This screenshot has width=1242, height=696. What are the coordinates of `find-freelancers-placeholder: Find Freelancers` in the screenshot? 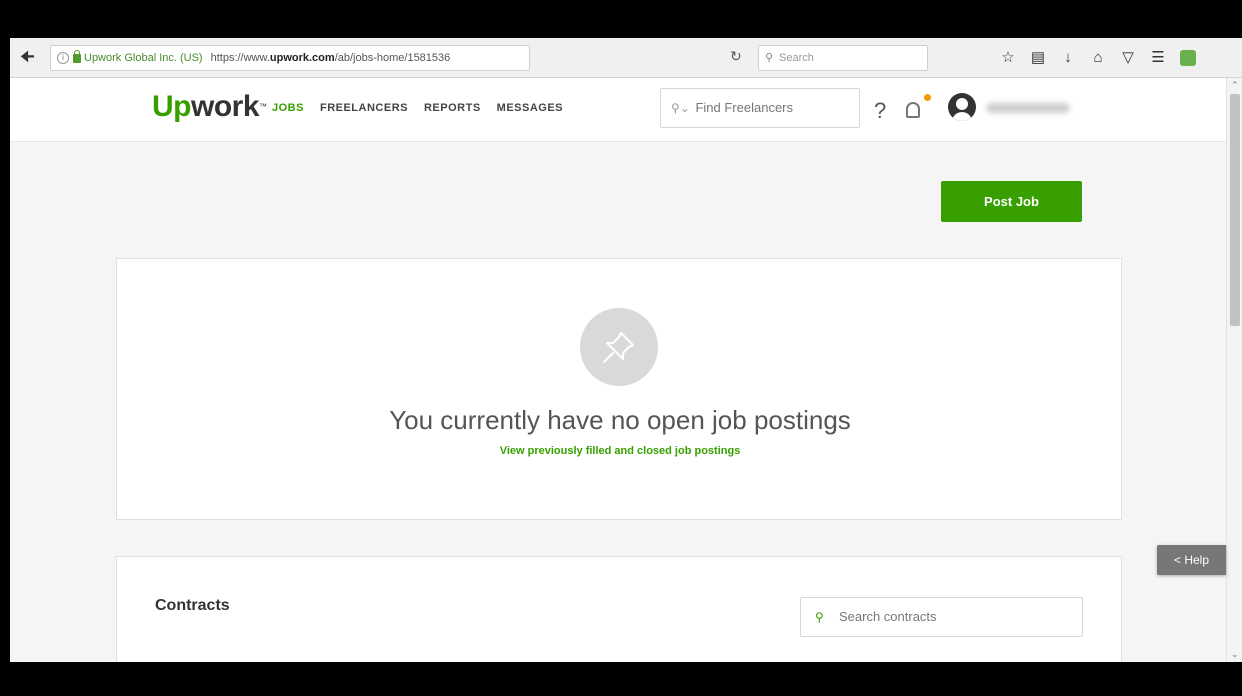 It's located at (744, 107).